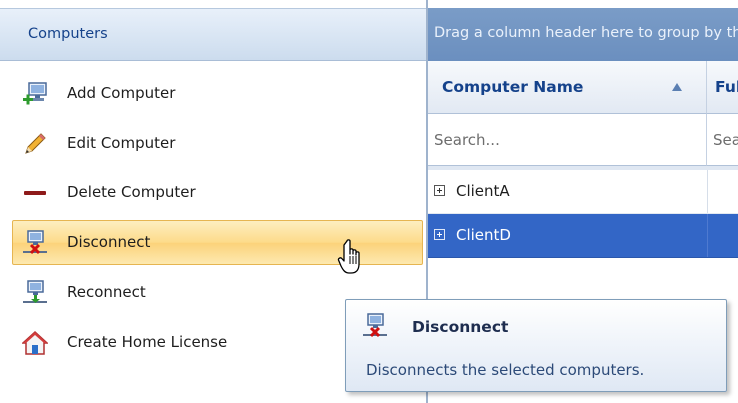 This screenshot has width=738, height=403. Describe the element at coordinates (217, 192) in the screenshot. I see `delete-computer-button: Delete Computer` at that location.